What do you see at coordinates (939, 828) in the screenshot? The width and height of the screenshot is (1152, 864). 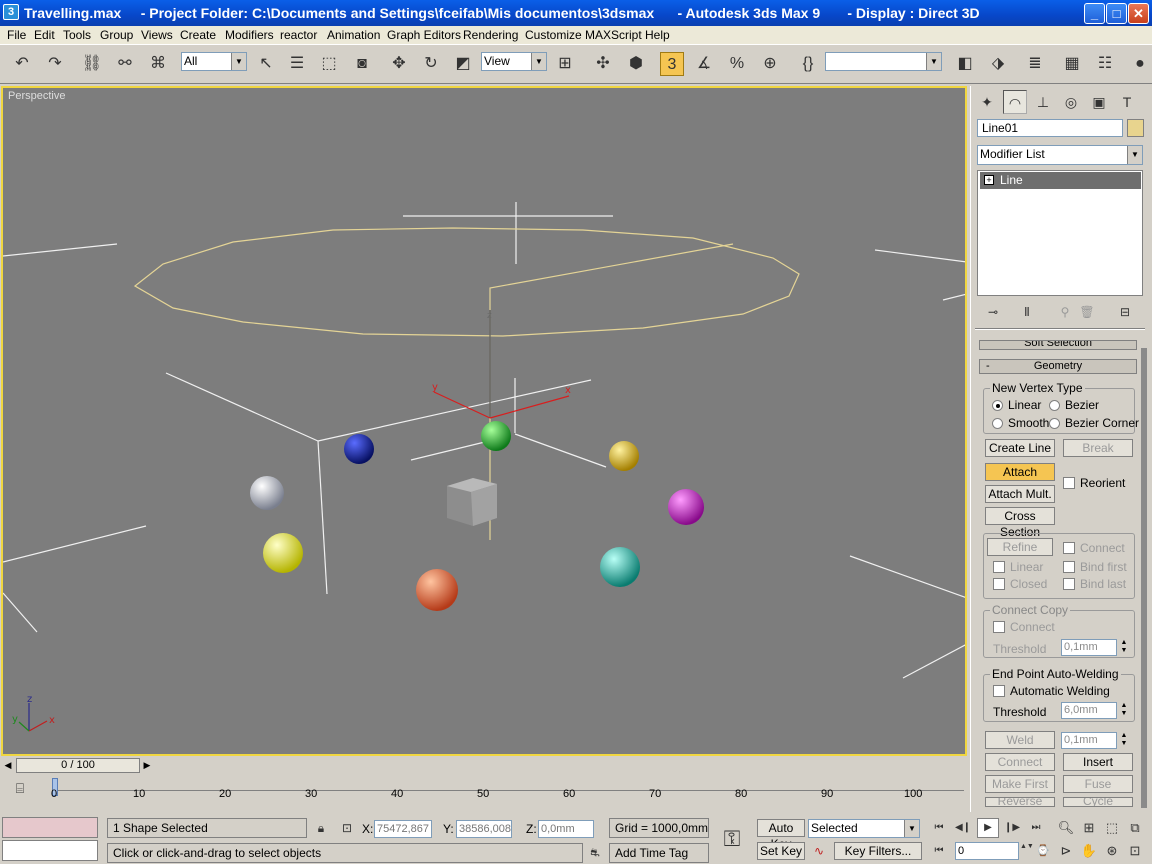 I see `go-to-start-icon: ⏮` at bounding box center [939, 828].